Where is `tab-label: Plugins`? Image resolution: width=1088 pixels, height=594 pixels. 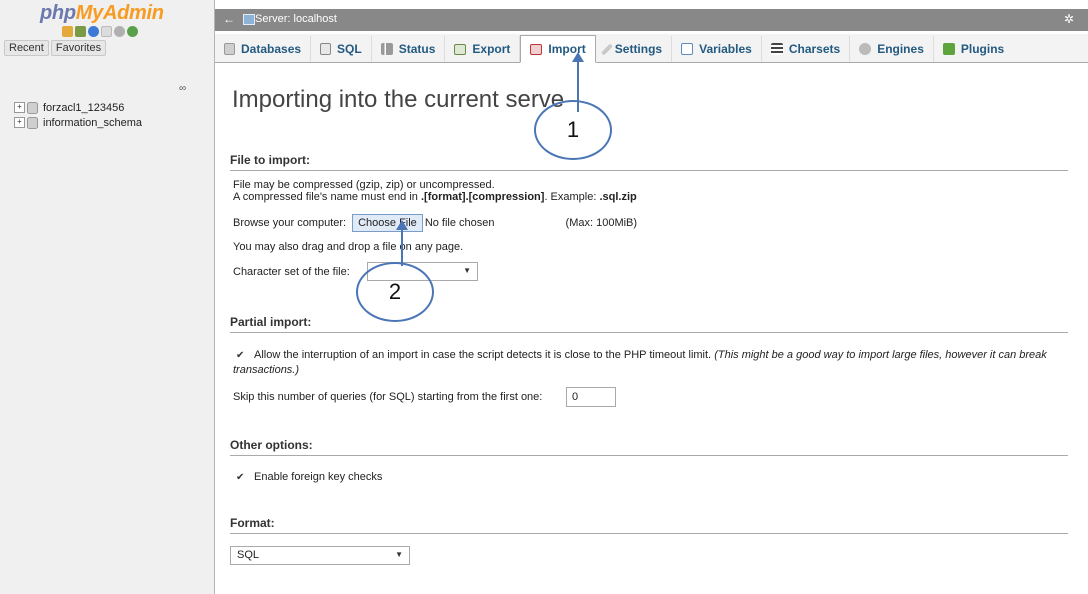
tab-label: Plugins is located at coordinates (982, 49).